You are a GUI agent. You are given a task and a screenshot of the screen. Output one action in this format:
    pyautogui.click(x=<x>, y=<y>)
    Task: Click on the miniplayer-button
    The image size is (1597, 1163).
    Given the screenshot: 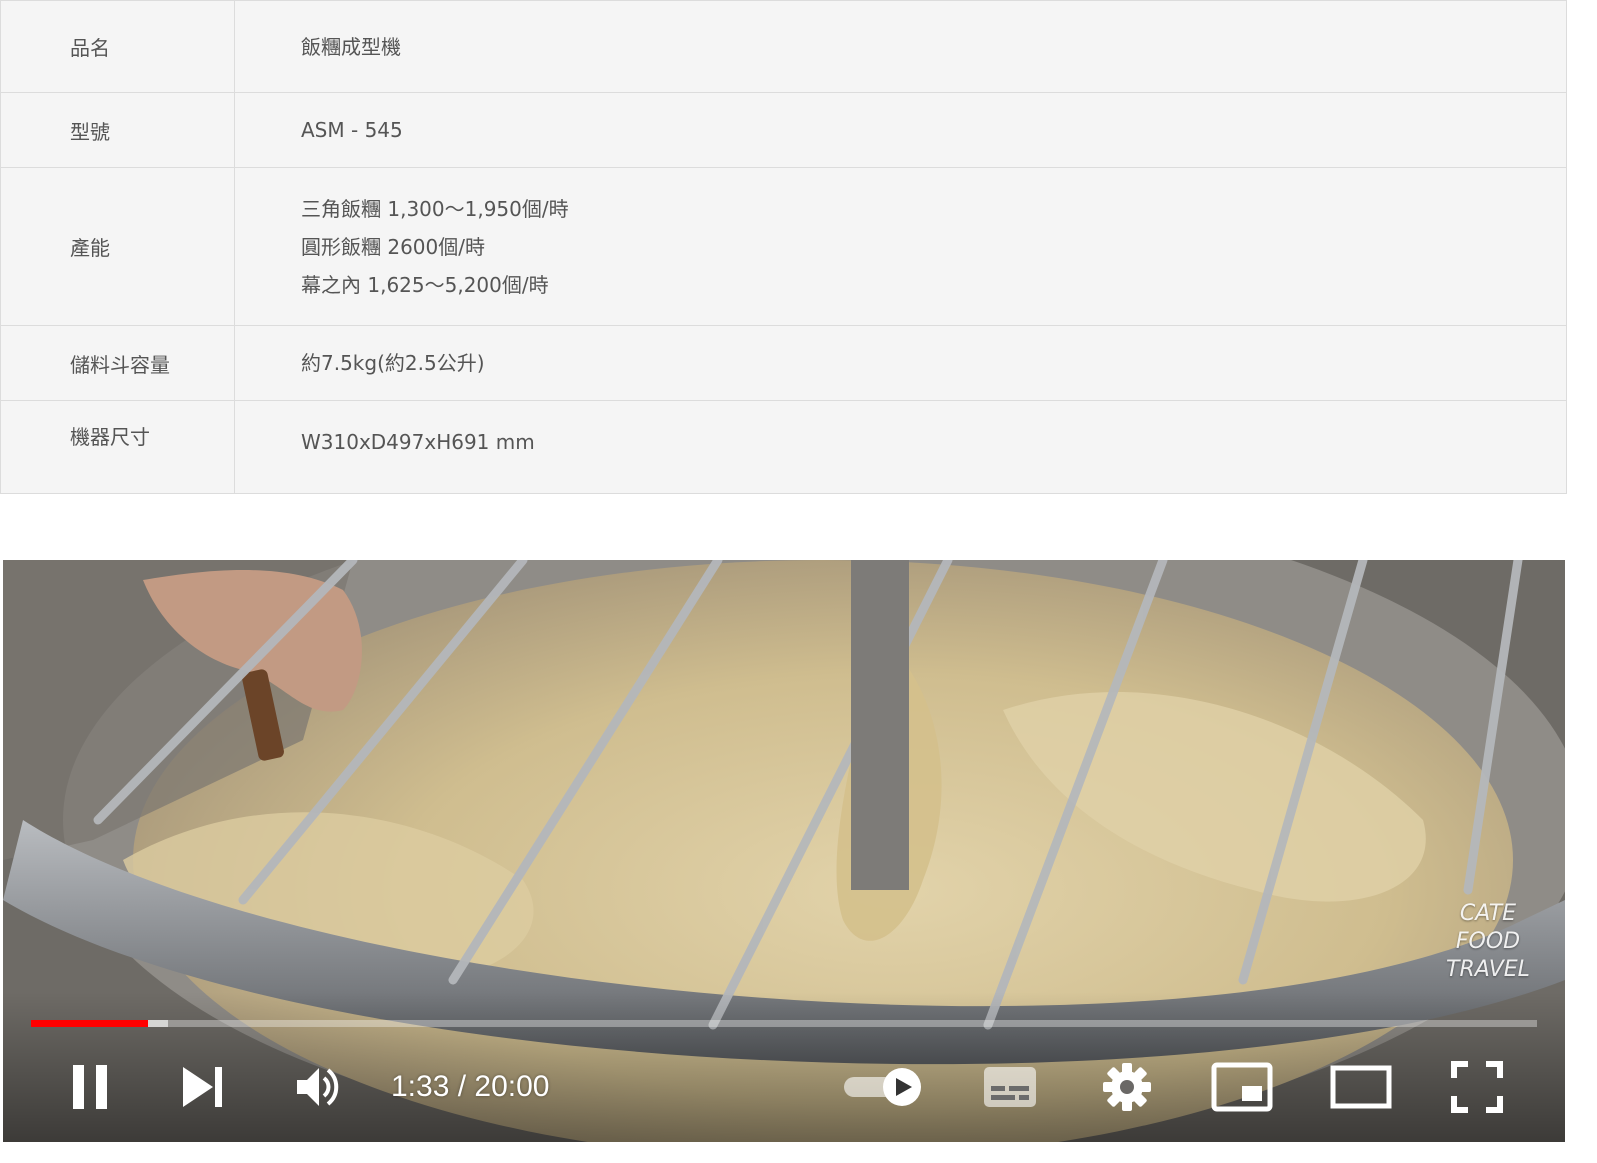 What is the action you would take?
    pyautogui.click(x=1242, y=1087)
    